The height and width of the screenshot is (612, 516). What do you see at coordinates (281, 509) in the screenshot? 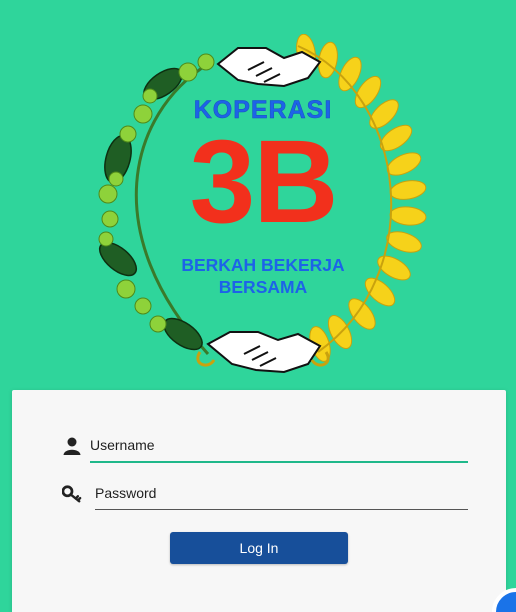
I see `password-underline` at bounding box center [281, 509].